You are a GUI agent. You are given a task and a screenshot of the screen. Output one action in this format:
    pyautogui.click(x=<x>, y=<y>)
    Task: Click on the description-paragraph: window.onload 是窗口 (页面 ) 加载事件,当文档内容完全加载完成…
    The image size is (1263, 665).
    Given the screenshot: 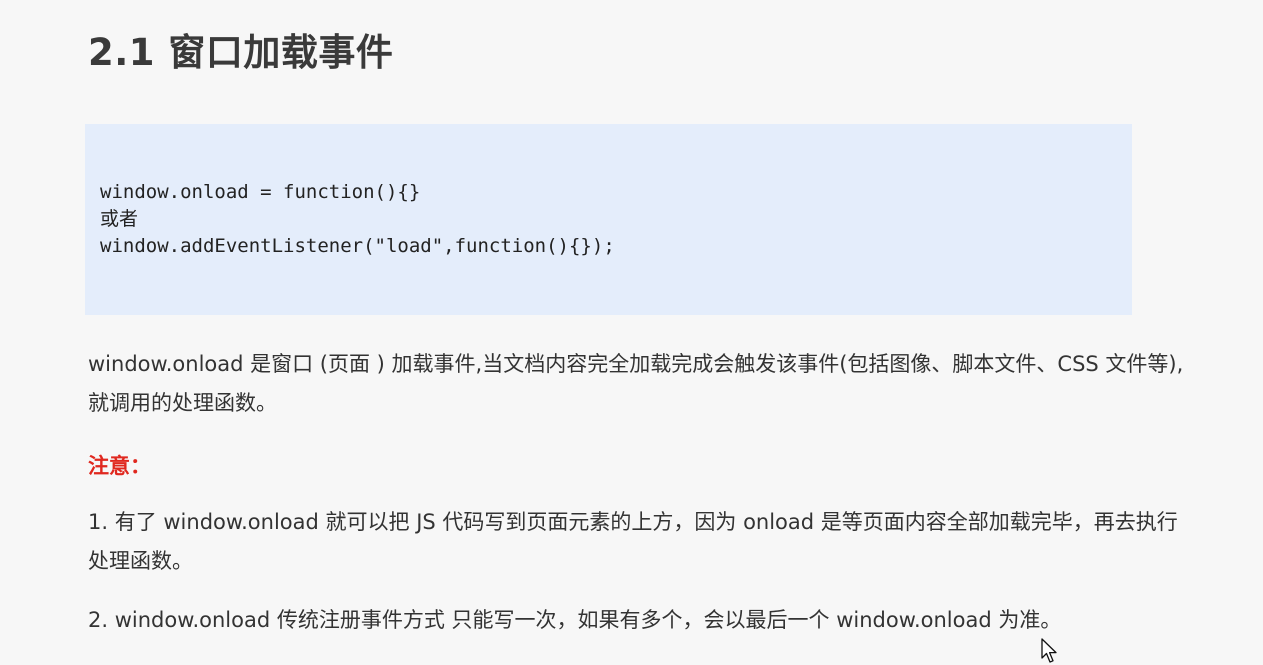 What is the action you would take?
    pyautogui.click(x=636, y=383)
    